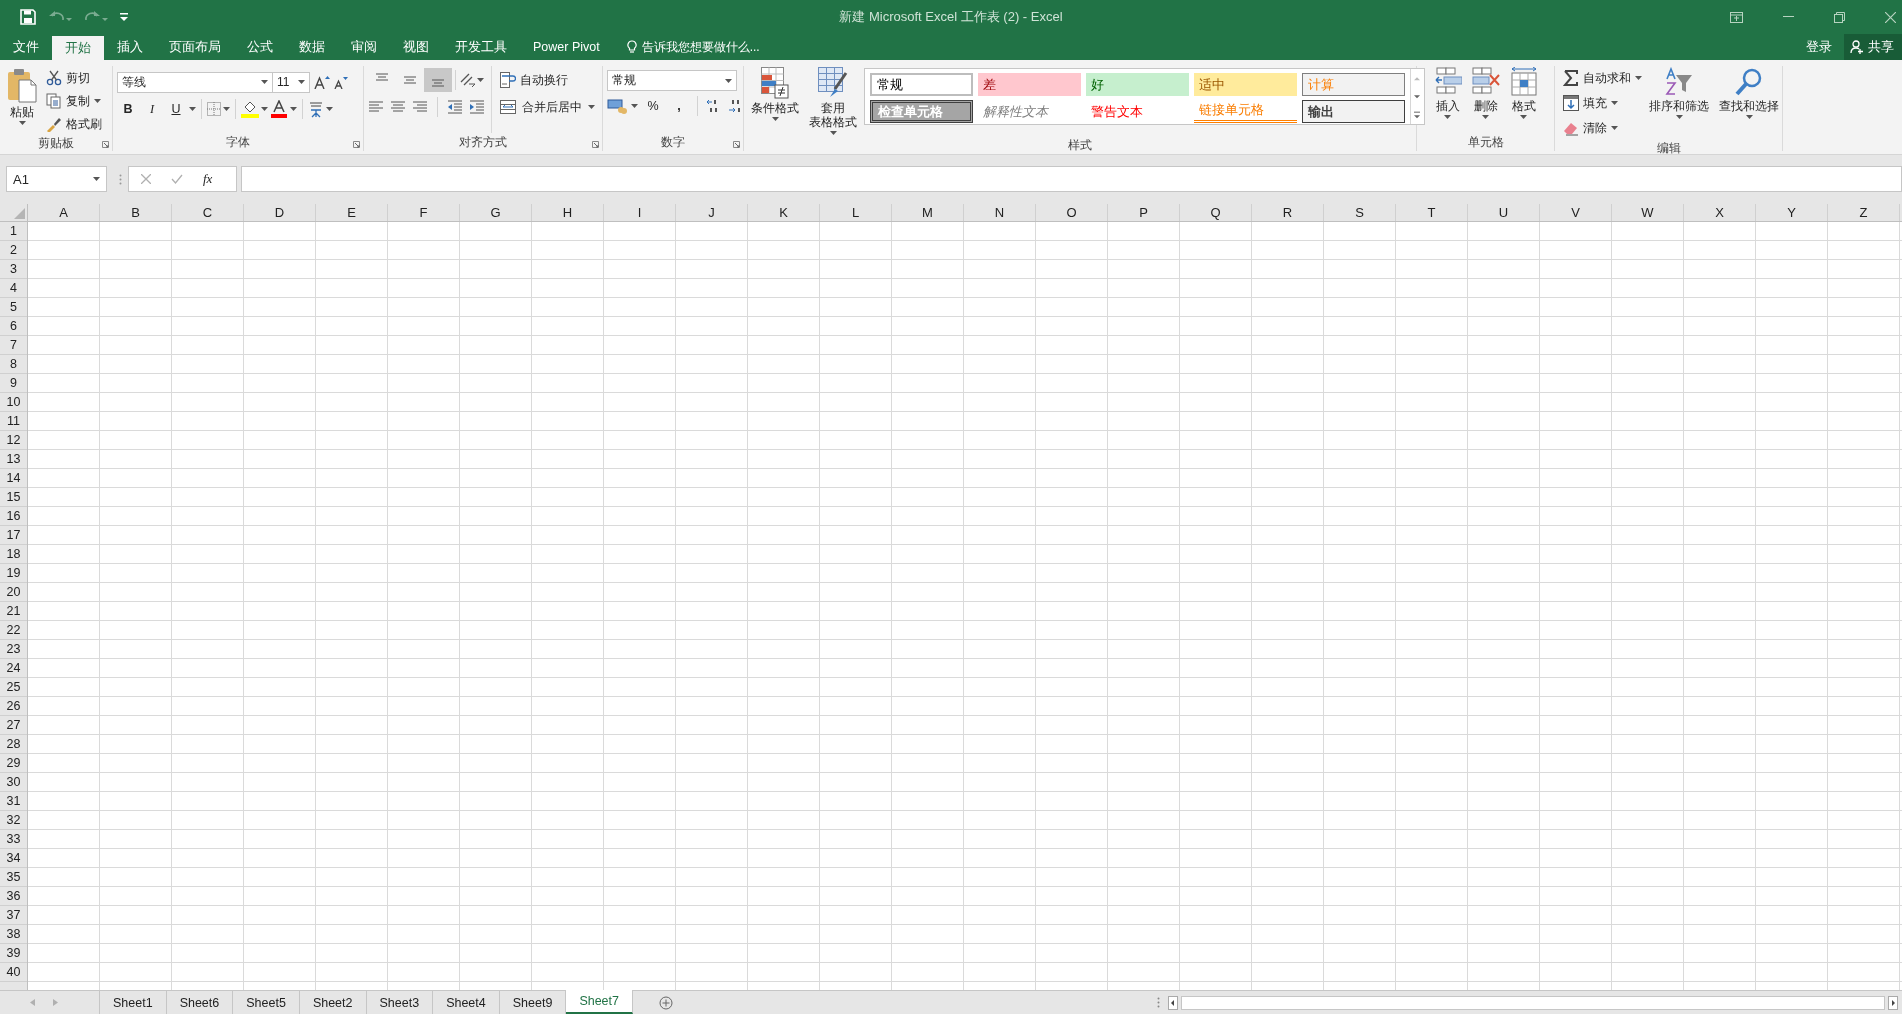  Describe the element at coordinates (1432, 212) in the screenshot. I see `column-header: T` at that location.